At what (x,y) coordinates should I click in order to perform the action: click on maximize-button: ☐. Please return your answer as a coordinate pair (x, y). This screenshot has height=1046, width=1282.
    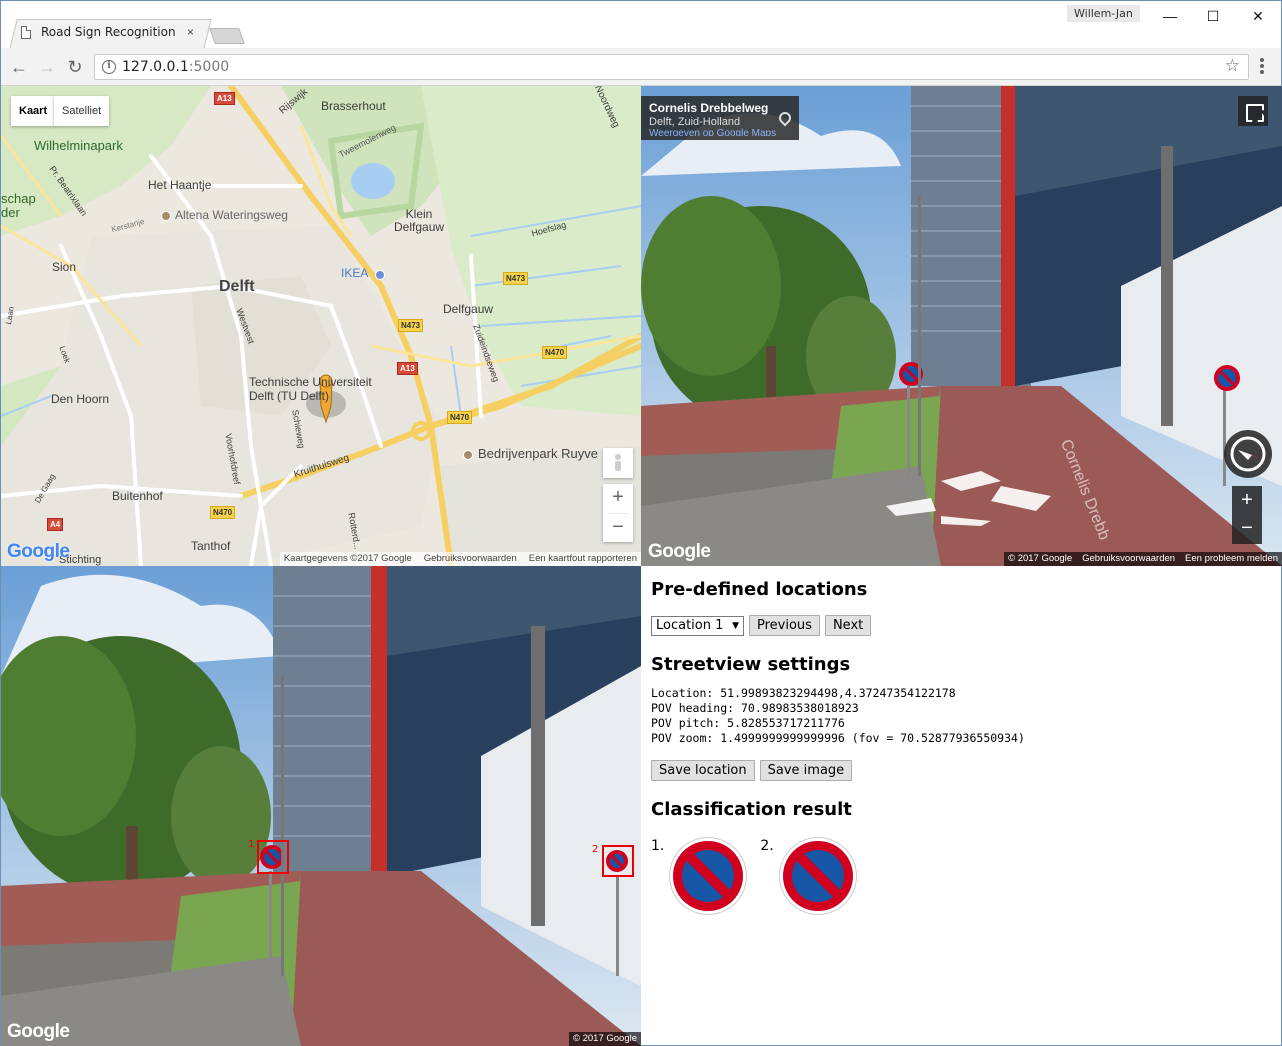
    Looking at the image, I should click on (1213, 16).